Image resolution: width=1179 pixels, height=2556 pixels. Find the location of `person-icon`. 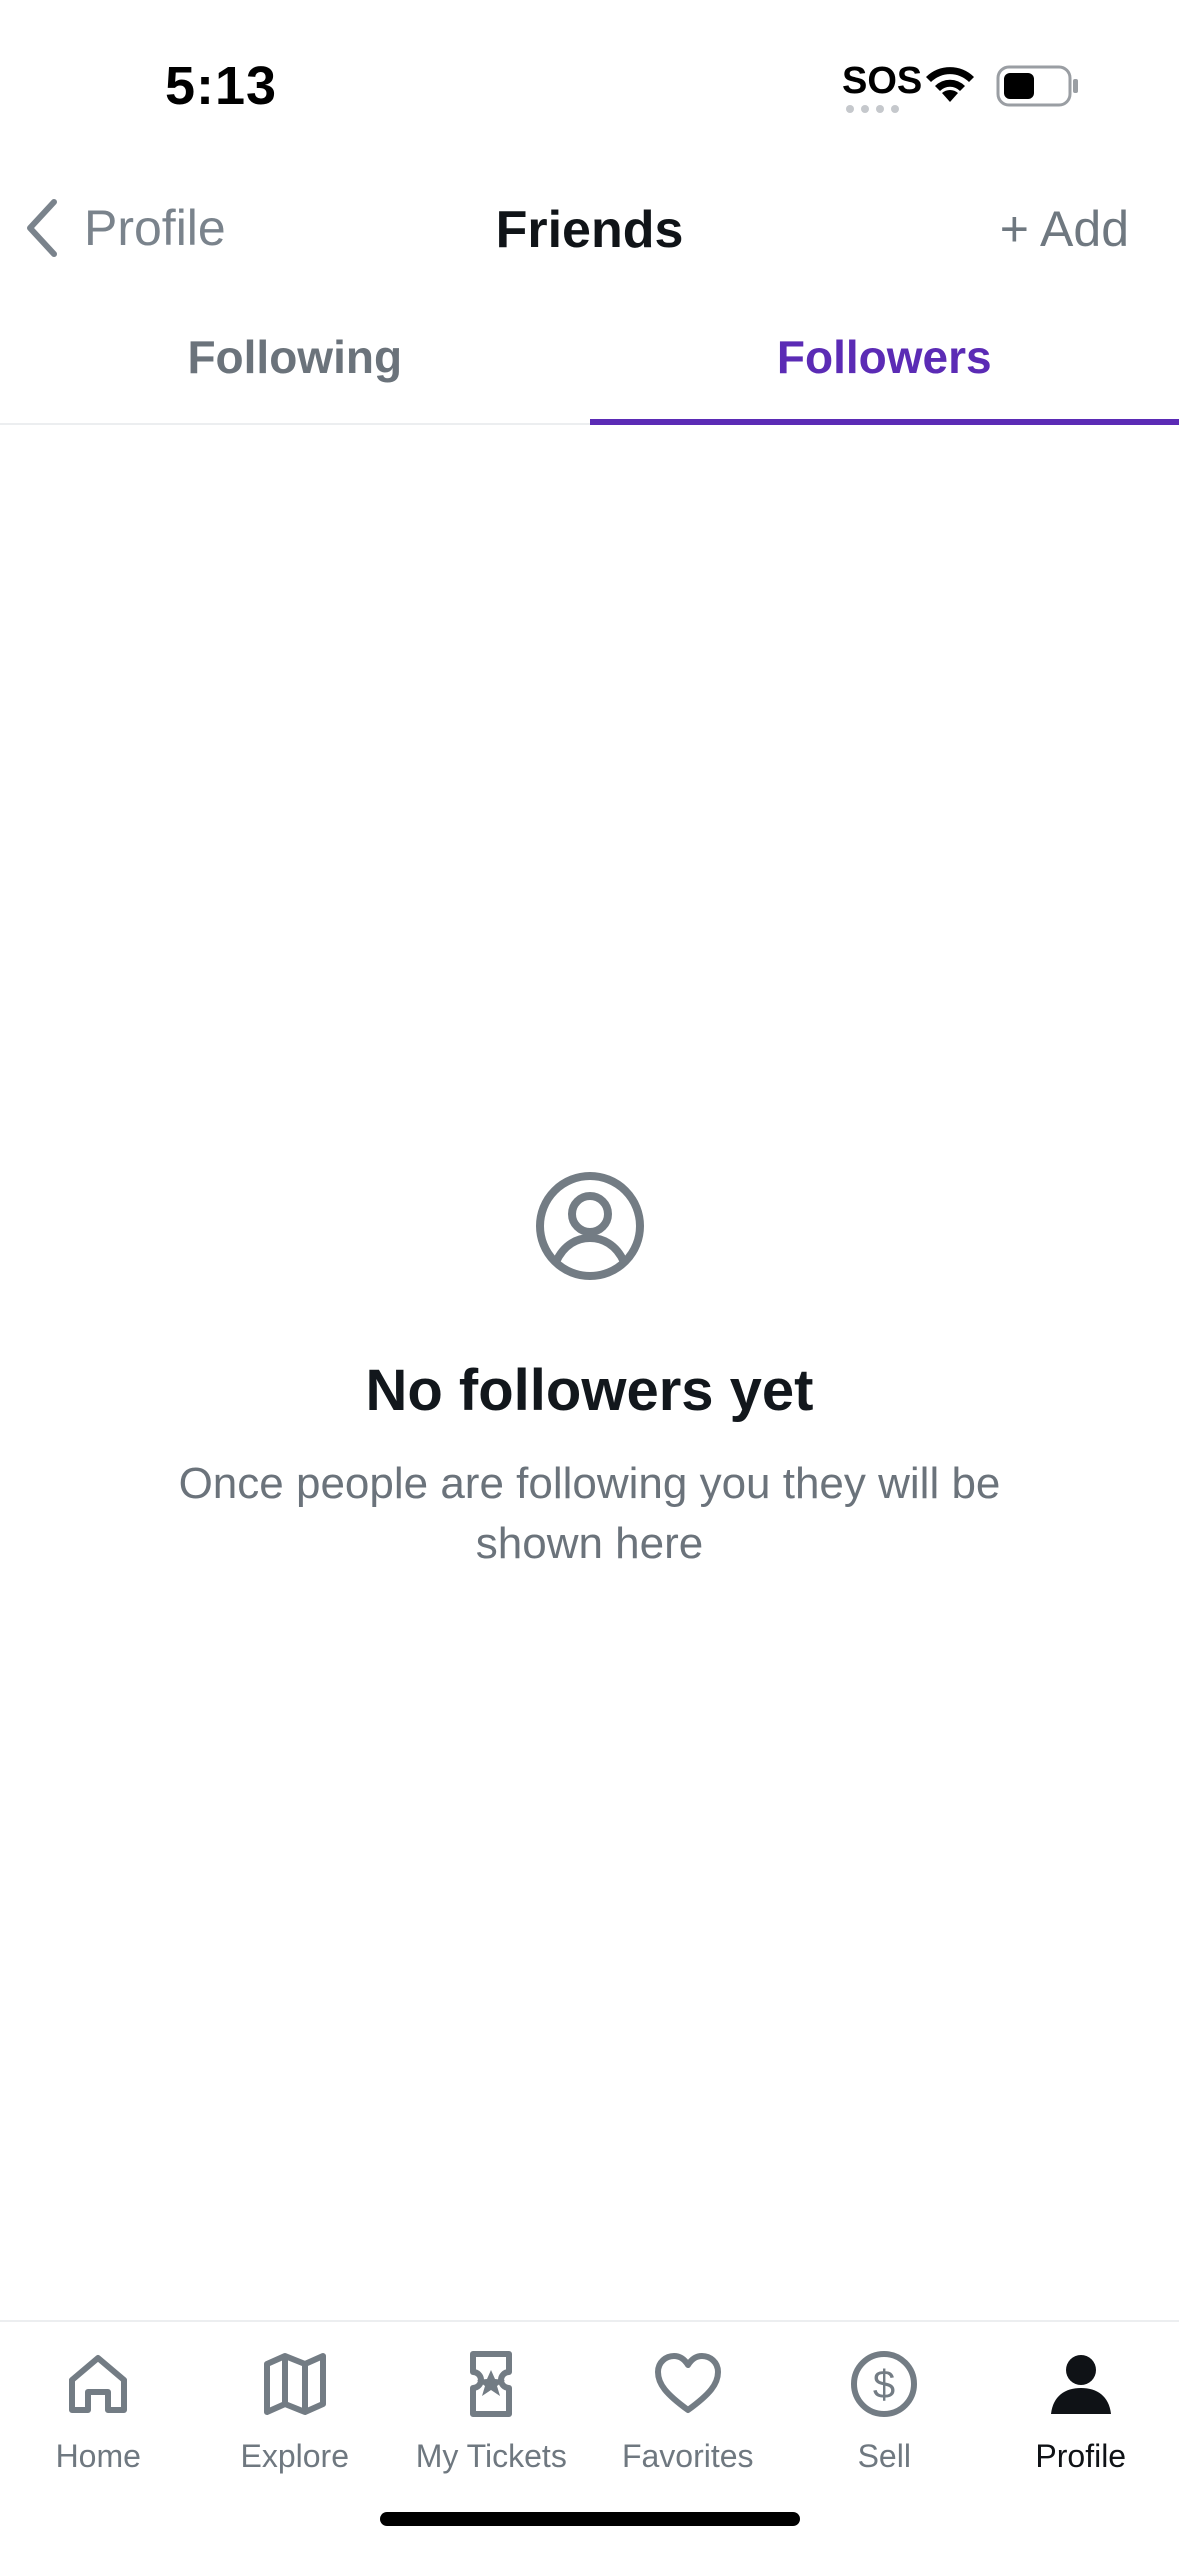

person-icon is located at coordinates (1080, 2384).